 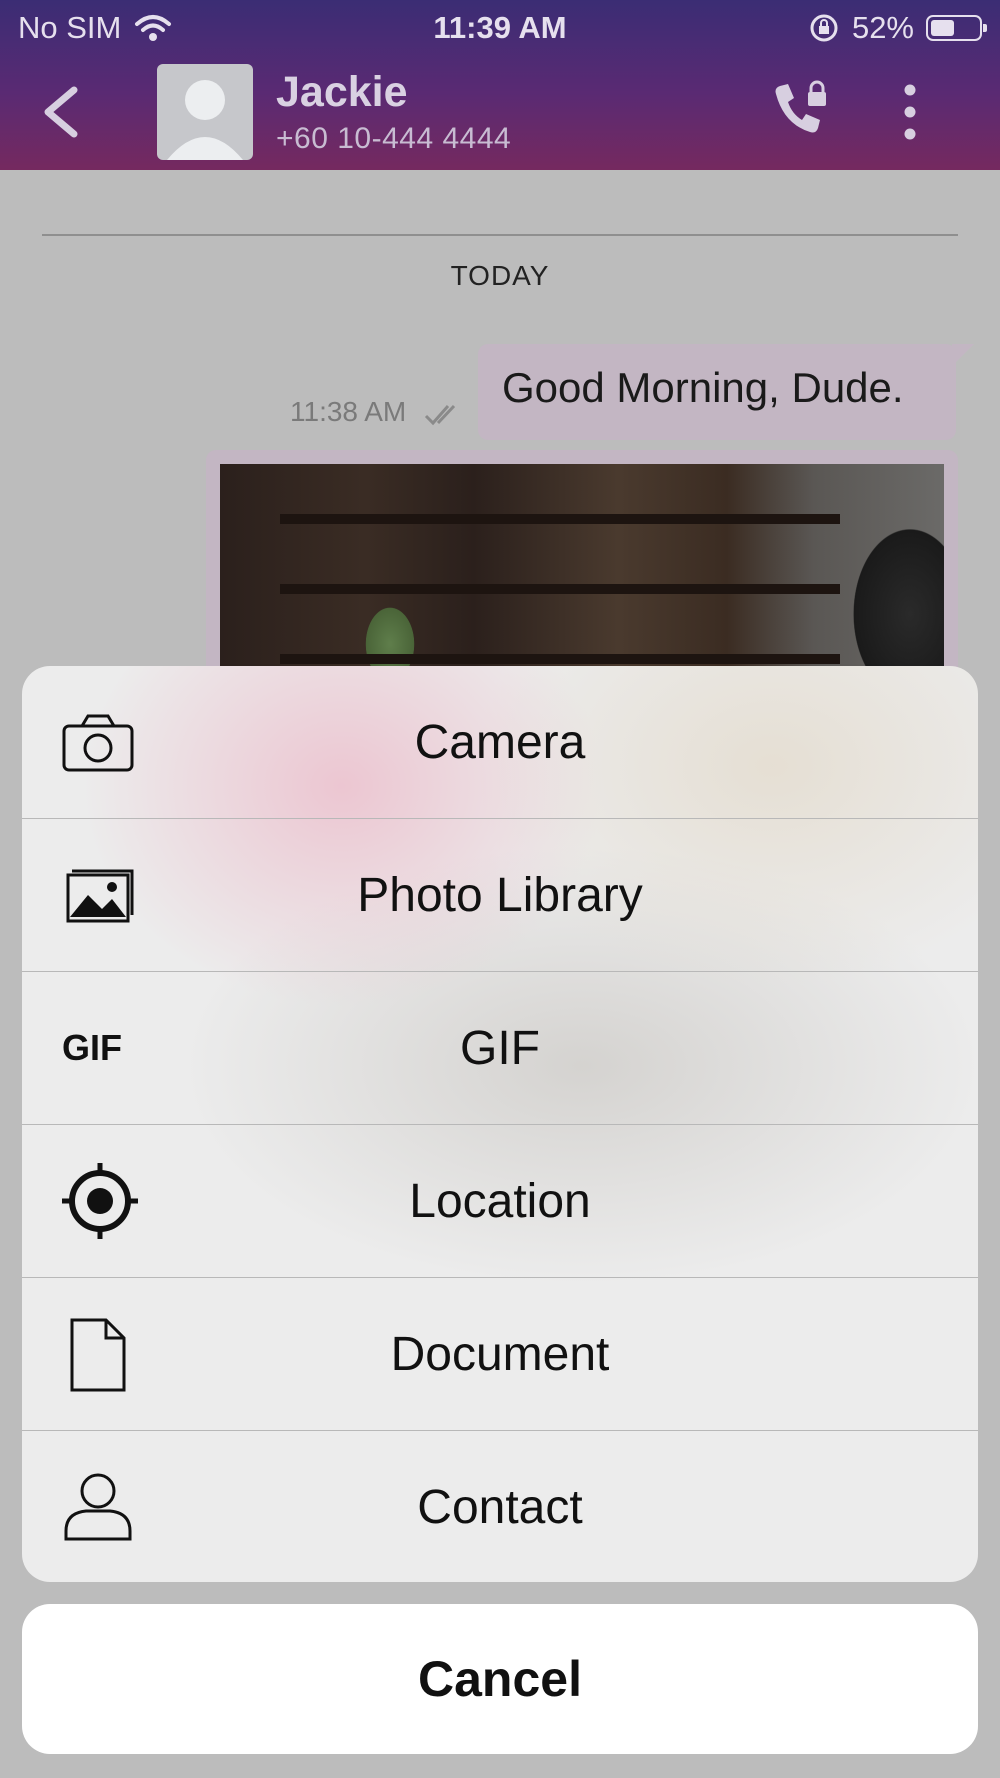 I want to click on rotation-lock-icon, so click(x=824, y=28).